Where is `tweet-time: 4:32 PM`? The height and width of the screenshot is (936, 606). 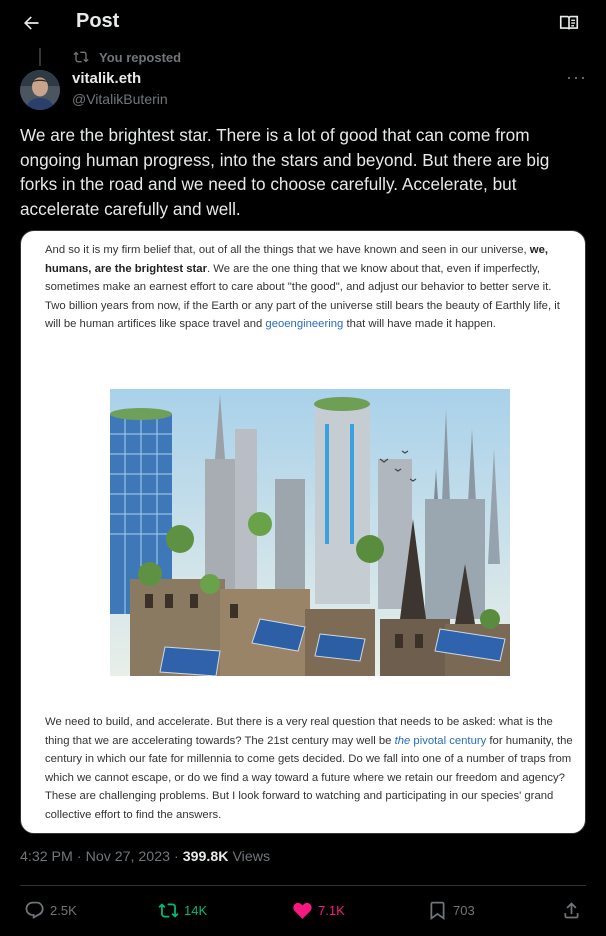 tweet-time: 4:32 PM is located at coordinates (46, 857).